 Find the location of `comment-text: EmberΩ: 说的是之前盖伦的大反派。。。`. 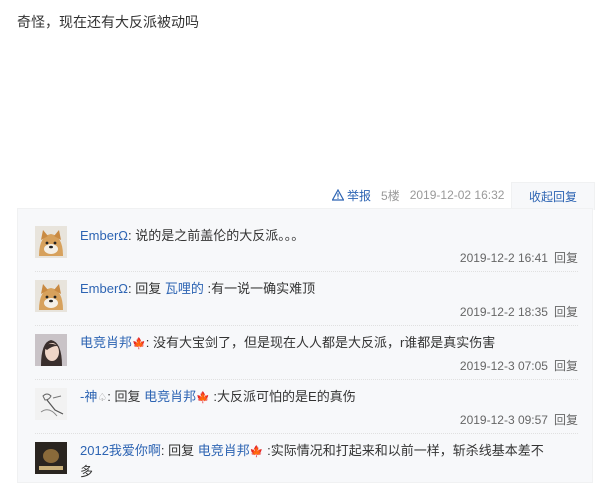

comment-text: EmberΩ: 说的是之前盖伦的大反派。。。 is located at coordinates (329, 236).